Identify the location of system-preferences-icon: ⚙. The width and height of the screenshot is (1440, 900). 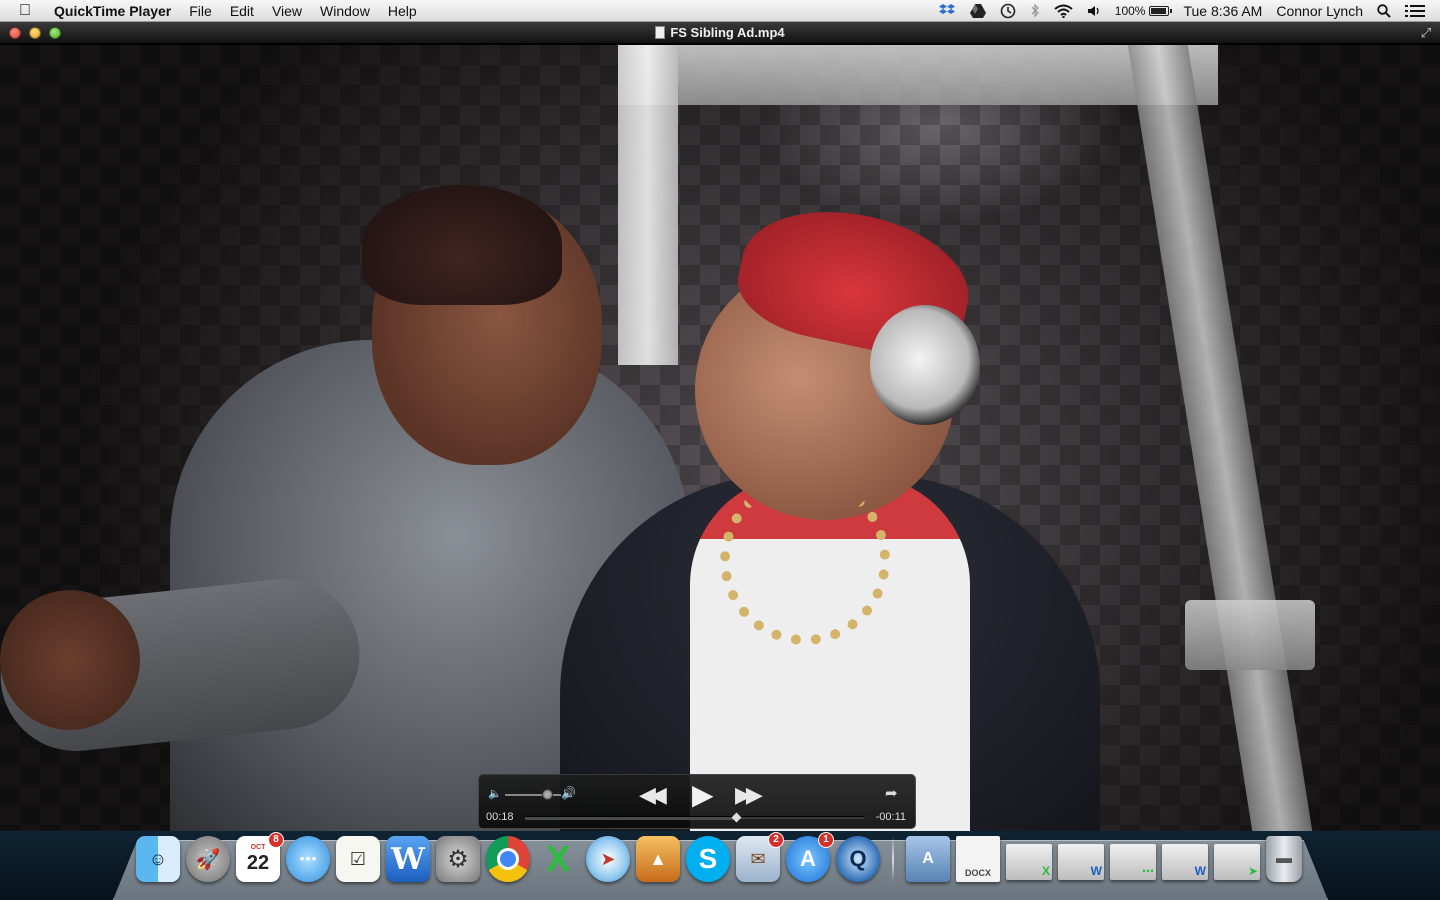
(458, 859).